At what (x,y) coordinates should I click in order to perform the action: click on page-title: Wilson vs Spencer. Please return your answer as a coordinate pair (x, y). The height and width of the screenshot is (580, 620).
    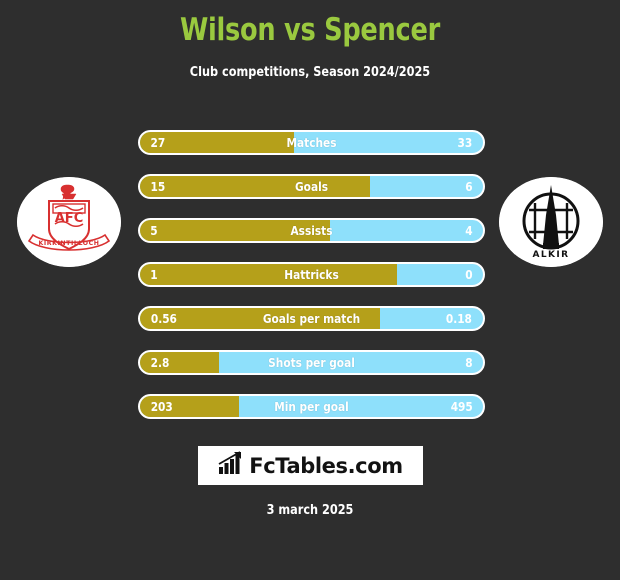
    Looking at the image, I should click on (310, 30).